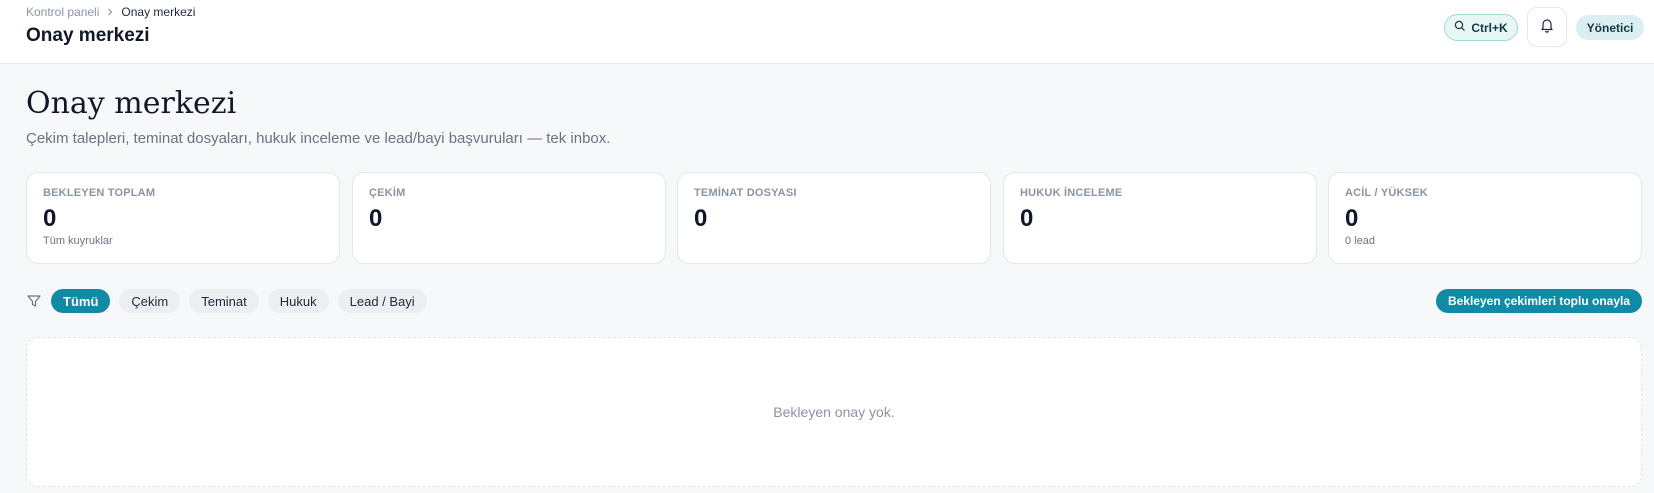 The image size is (1654, 493). I want to click on filter-chip-all: Tümü, so click(81, 301).